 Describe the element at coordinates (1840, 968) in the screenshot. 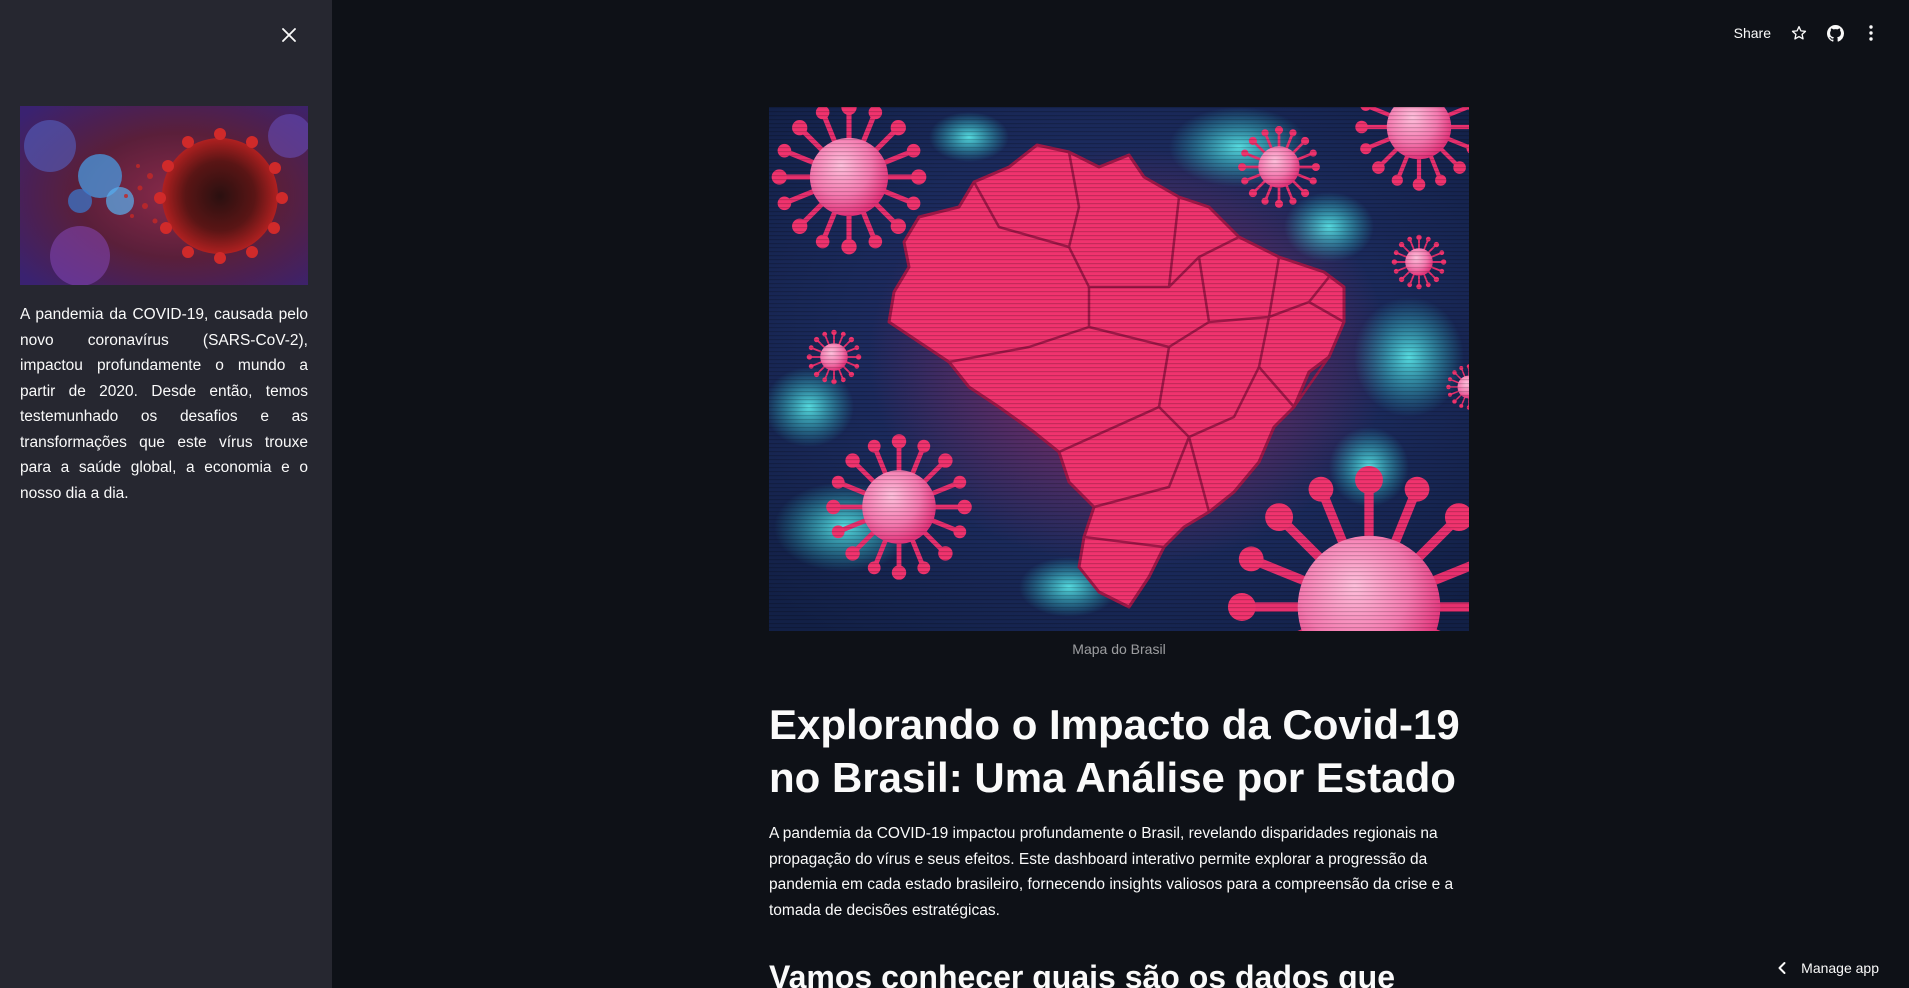

I see `manage-app-label: Manage app` at that location.